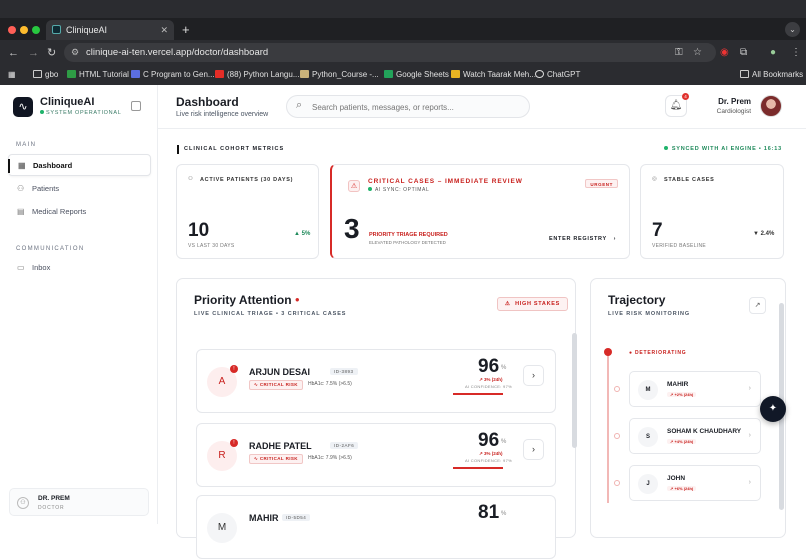 The width and height of the screenshot is (806, 559). Describe the element at coordinates (87, 30) in the screenshot. I see `tab-title: CliniqueAI` at that location.